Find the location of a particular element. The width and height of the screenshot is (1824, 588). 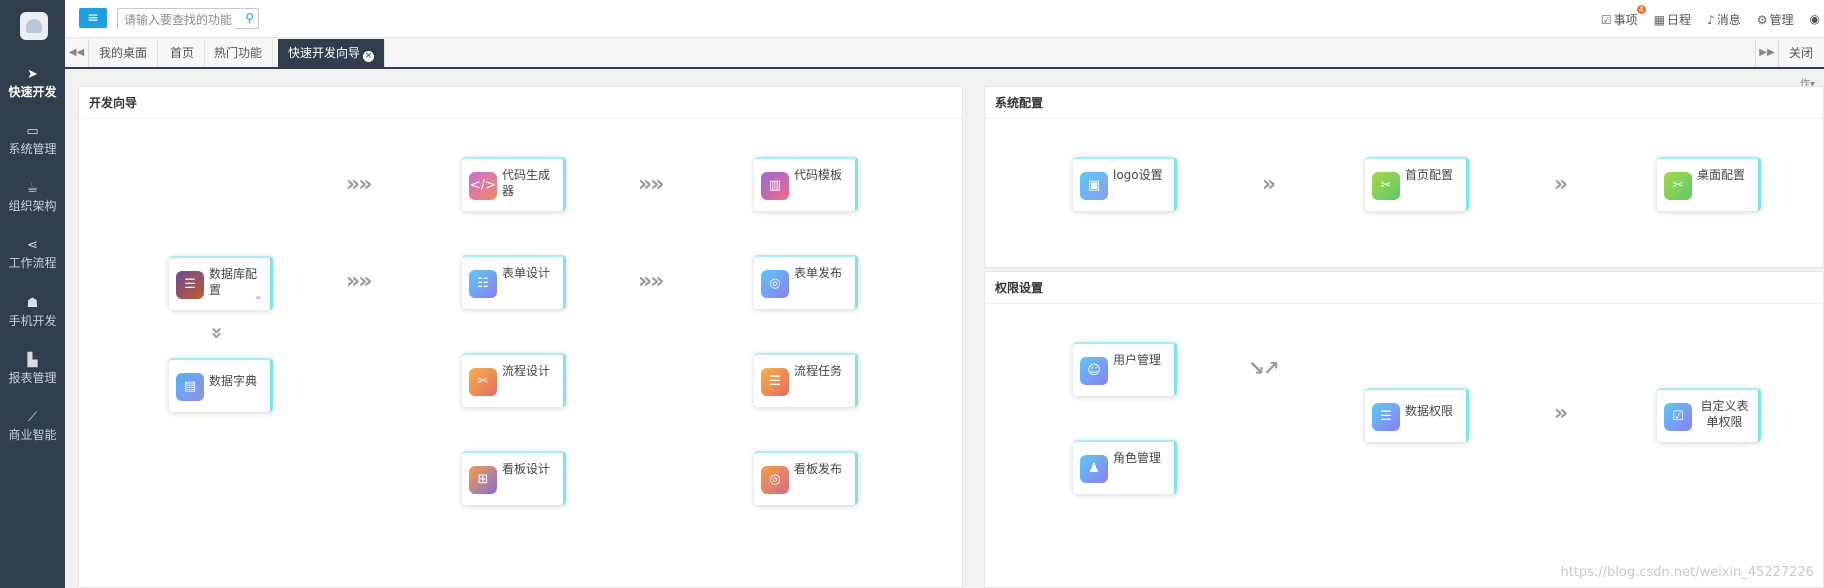

line-chart-icon: ⟋ is located at coordinates (32, 417).